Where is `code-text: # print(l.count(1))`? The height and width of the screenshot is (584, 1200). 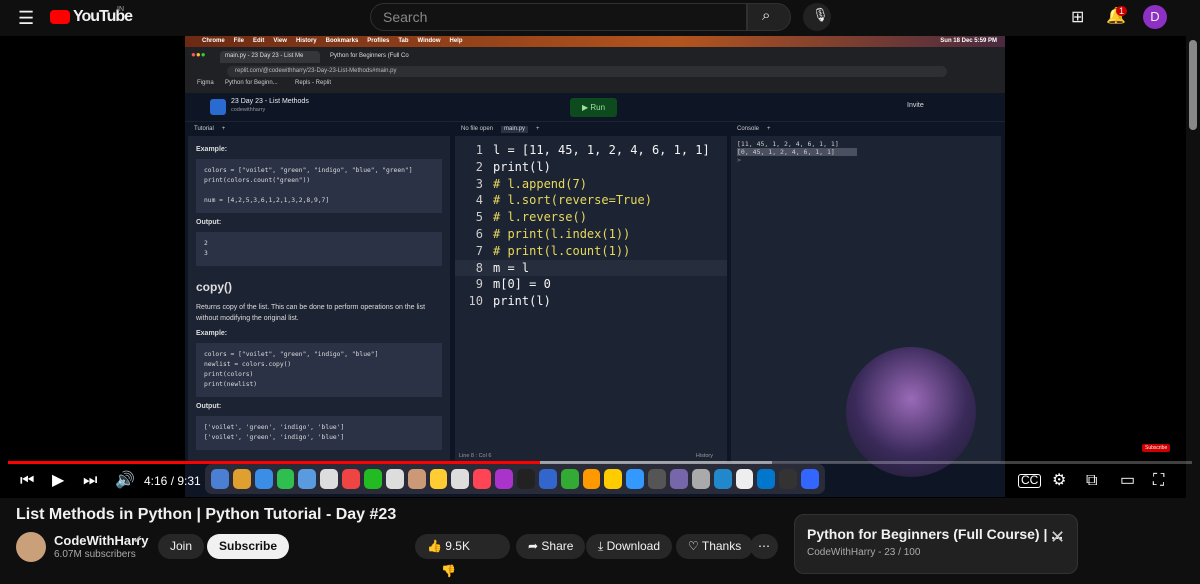
code-text: # print(l.count(1)) is located at coordinates (562, 250).